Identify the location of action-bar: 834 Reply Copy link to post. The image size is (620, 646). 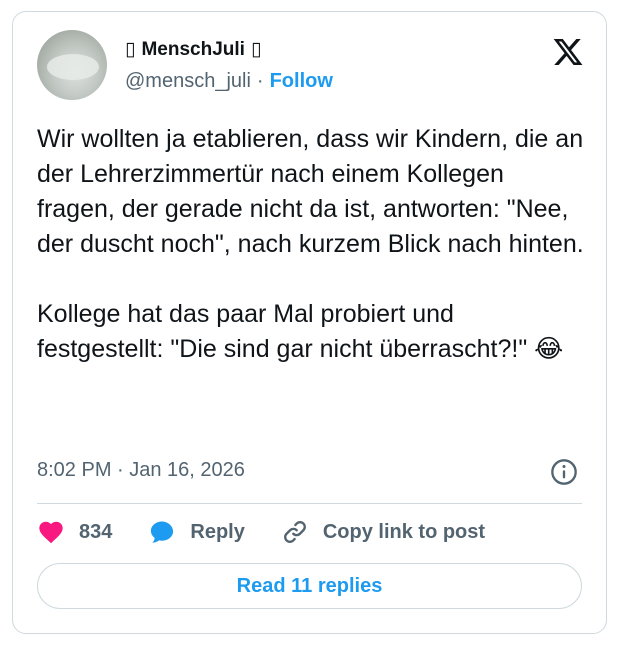
(279, 532).